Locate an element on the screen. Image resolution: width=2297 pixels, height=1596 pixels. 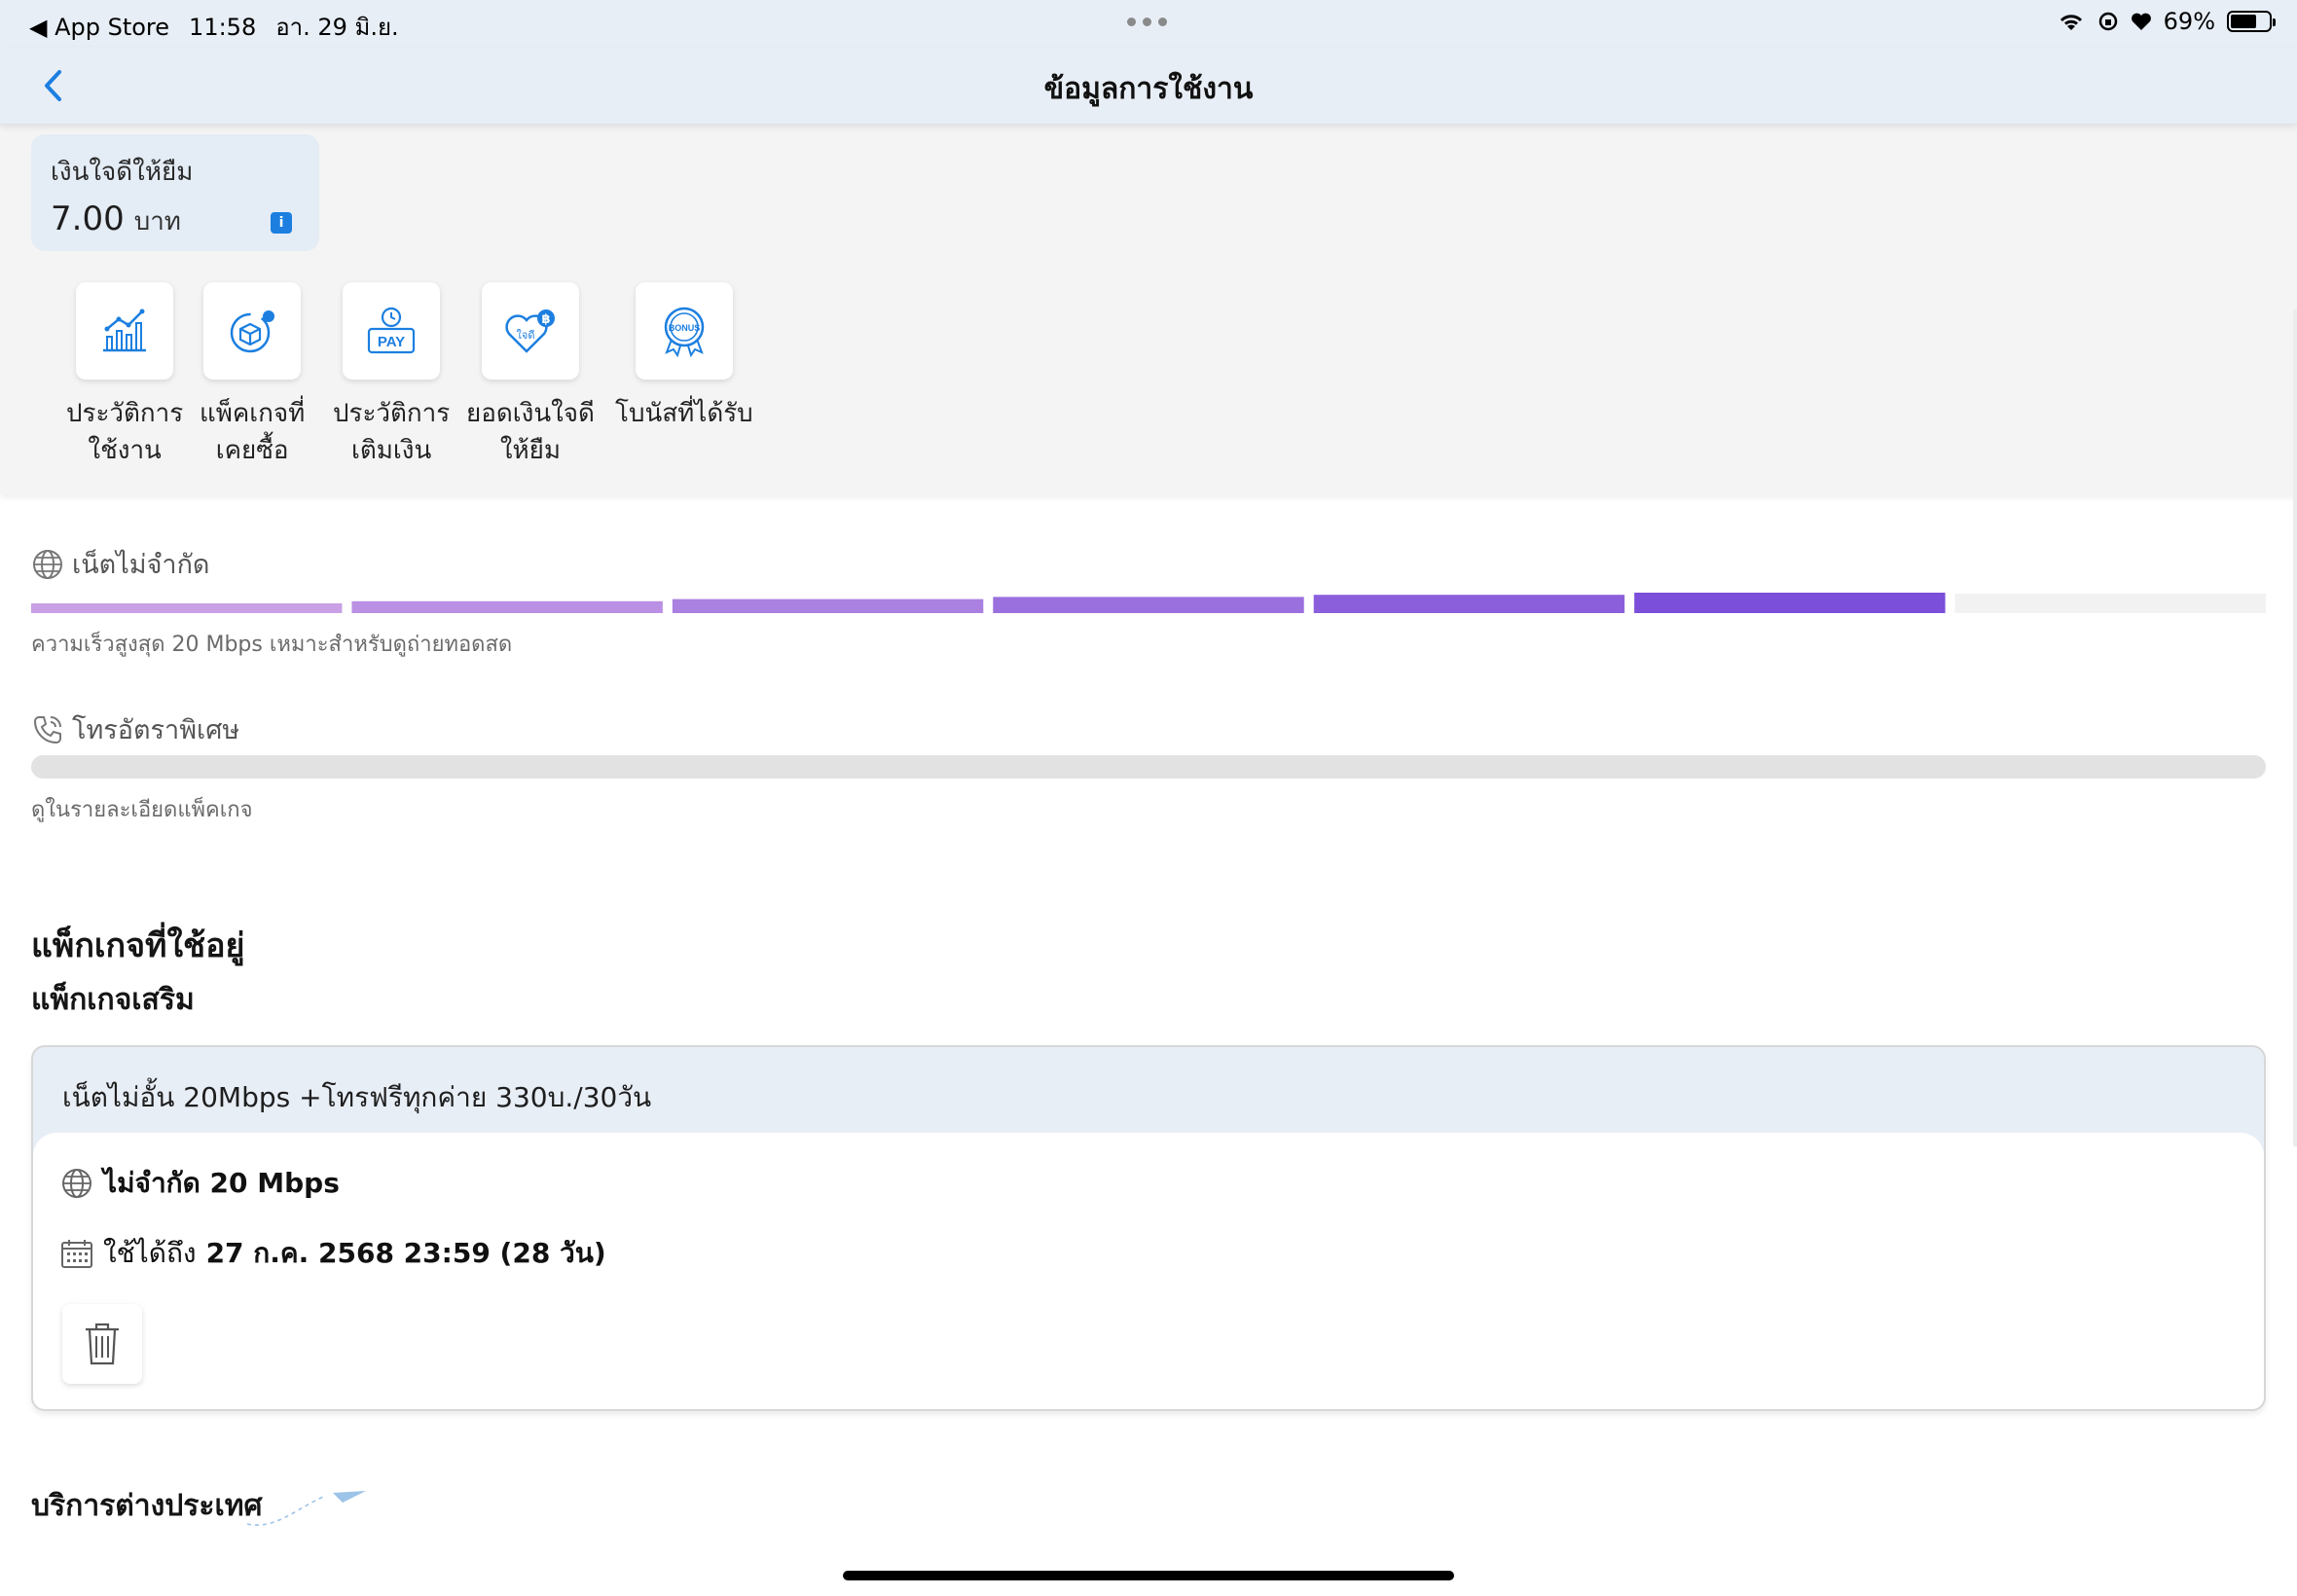
bonus-icon-text: BONUS is located at coordinates (685, 328).